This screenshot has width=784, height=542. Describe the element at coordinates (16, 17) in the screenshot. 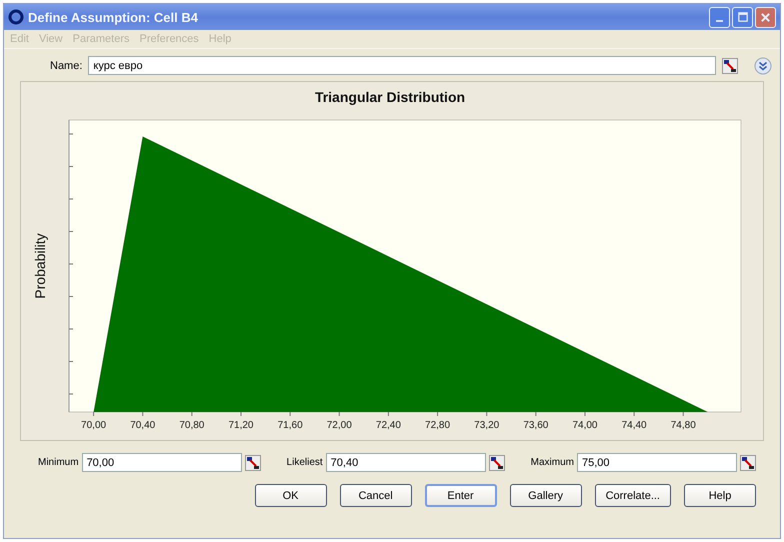

I see `ring-icon` at that location.